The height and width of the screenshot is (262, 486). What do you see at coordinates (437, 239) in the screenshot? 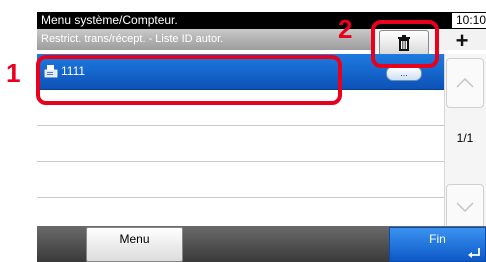
I see `fin-button-label: Fin` at bounding box center [437, 239].